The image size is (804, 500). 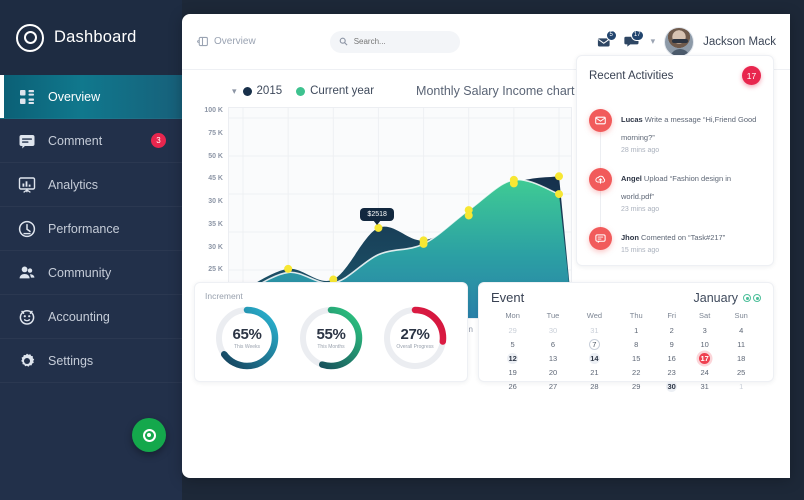 I want to click on sidebar-item-overview: Overview, so click(x=91, y=97).